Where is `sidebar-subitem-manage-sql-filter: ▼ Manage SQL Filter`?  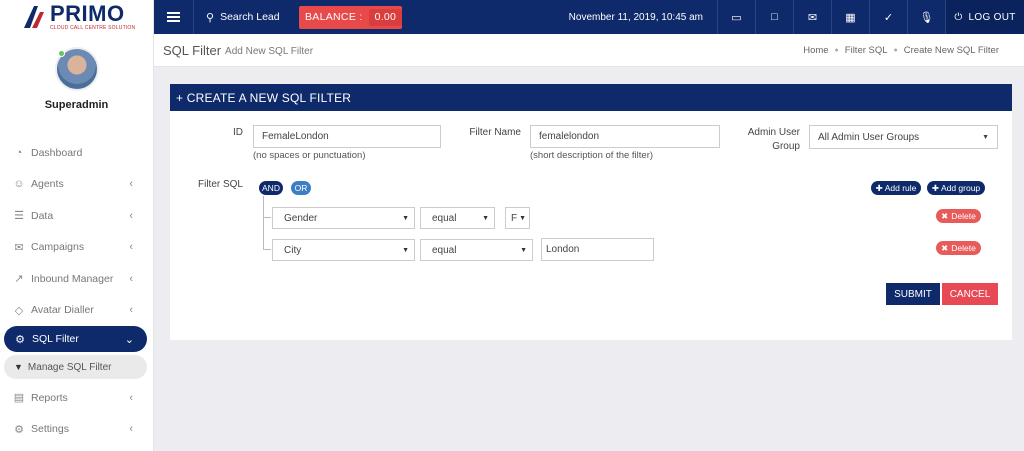
sidebar-subitem-manage-sql-filter: ▼ Manage SQL Filter is located at coordinates (75, 367).